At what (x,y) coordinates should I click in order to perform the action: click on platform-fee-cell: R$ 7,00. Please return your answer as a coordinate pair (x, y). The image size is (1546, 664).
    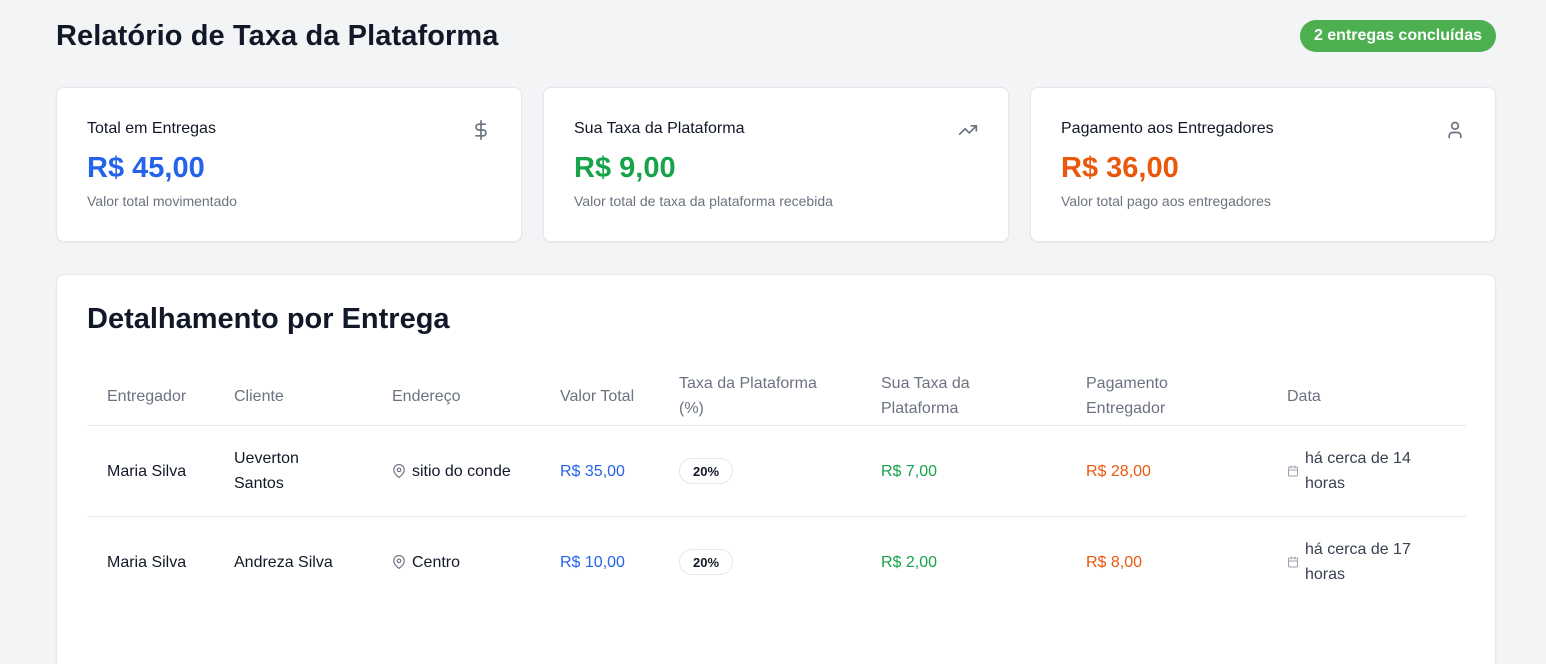
    Looking at the image, I should click on (963, 471).